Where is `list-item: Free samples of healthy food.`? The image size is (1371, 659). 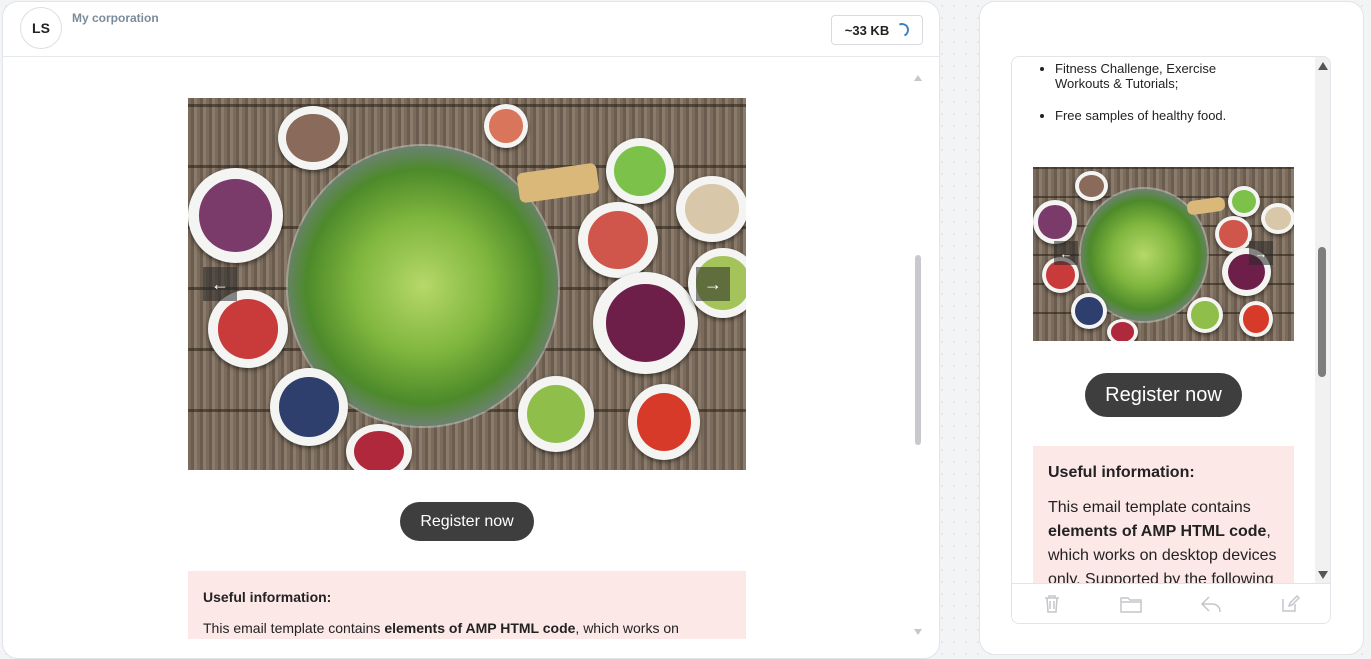 list-item: Free samples of healthy food. is located at coordinates (1162, 115).